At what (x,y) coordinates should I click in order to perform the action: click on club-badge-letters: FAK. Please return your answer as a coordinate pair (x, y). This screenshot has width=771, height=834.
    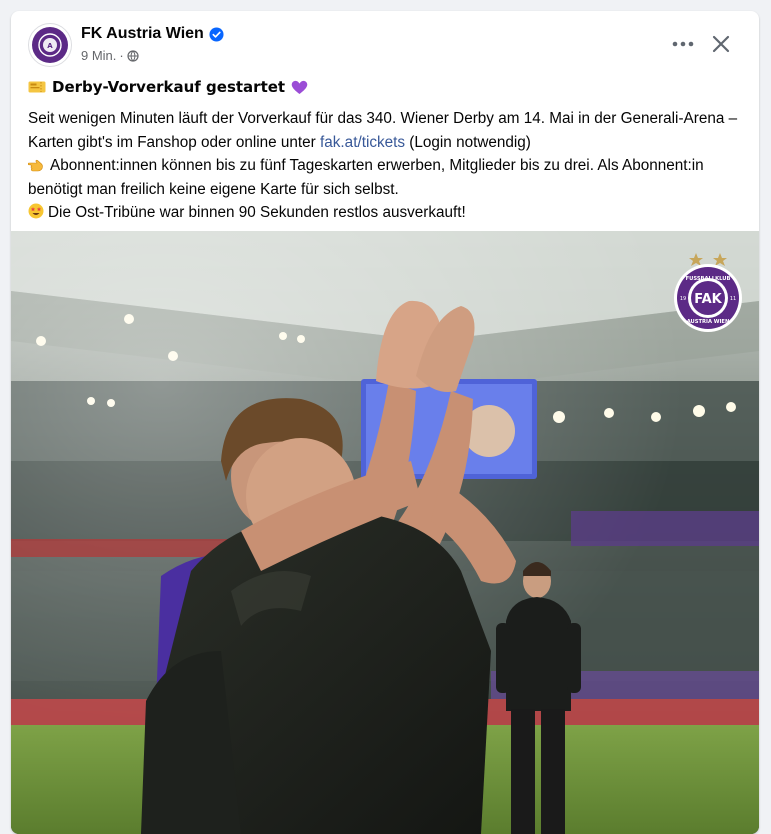
    Looking at the image, I should click on (708, 299).